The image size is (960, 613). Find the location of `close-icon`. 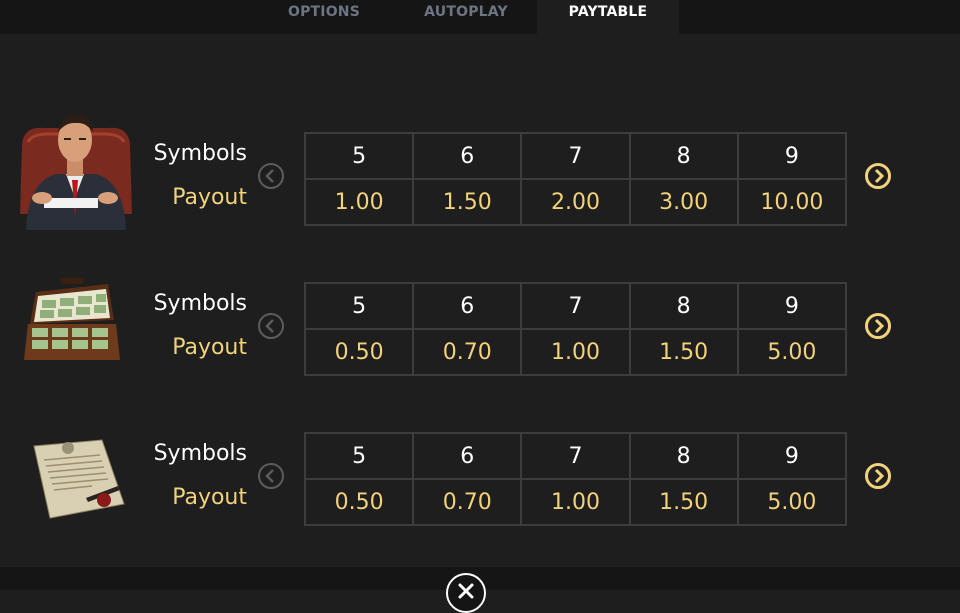

close-icon is located at coordinates (466, 591).